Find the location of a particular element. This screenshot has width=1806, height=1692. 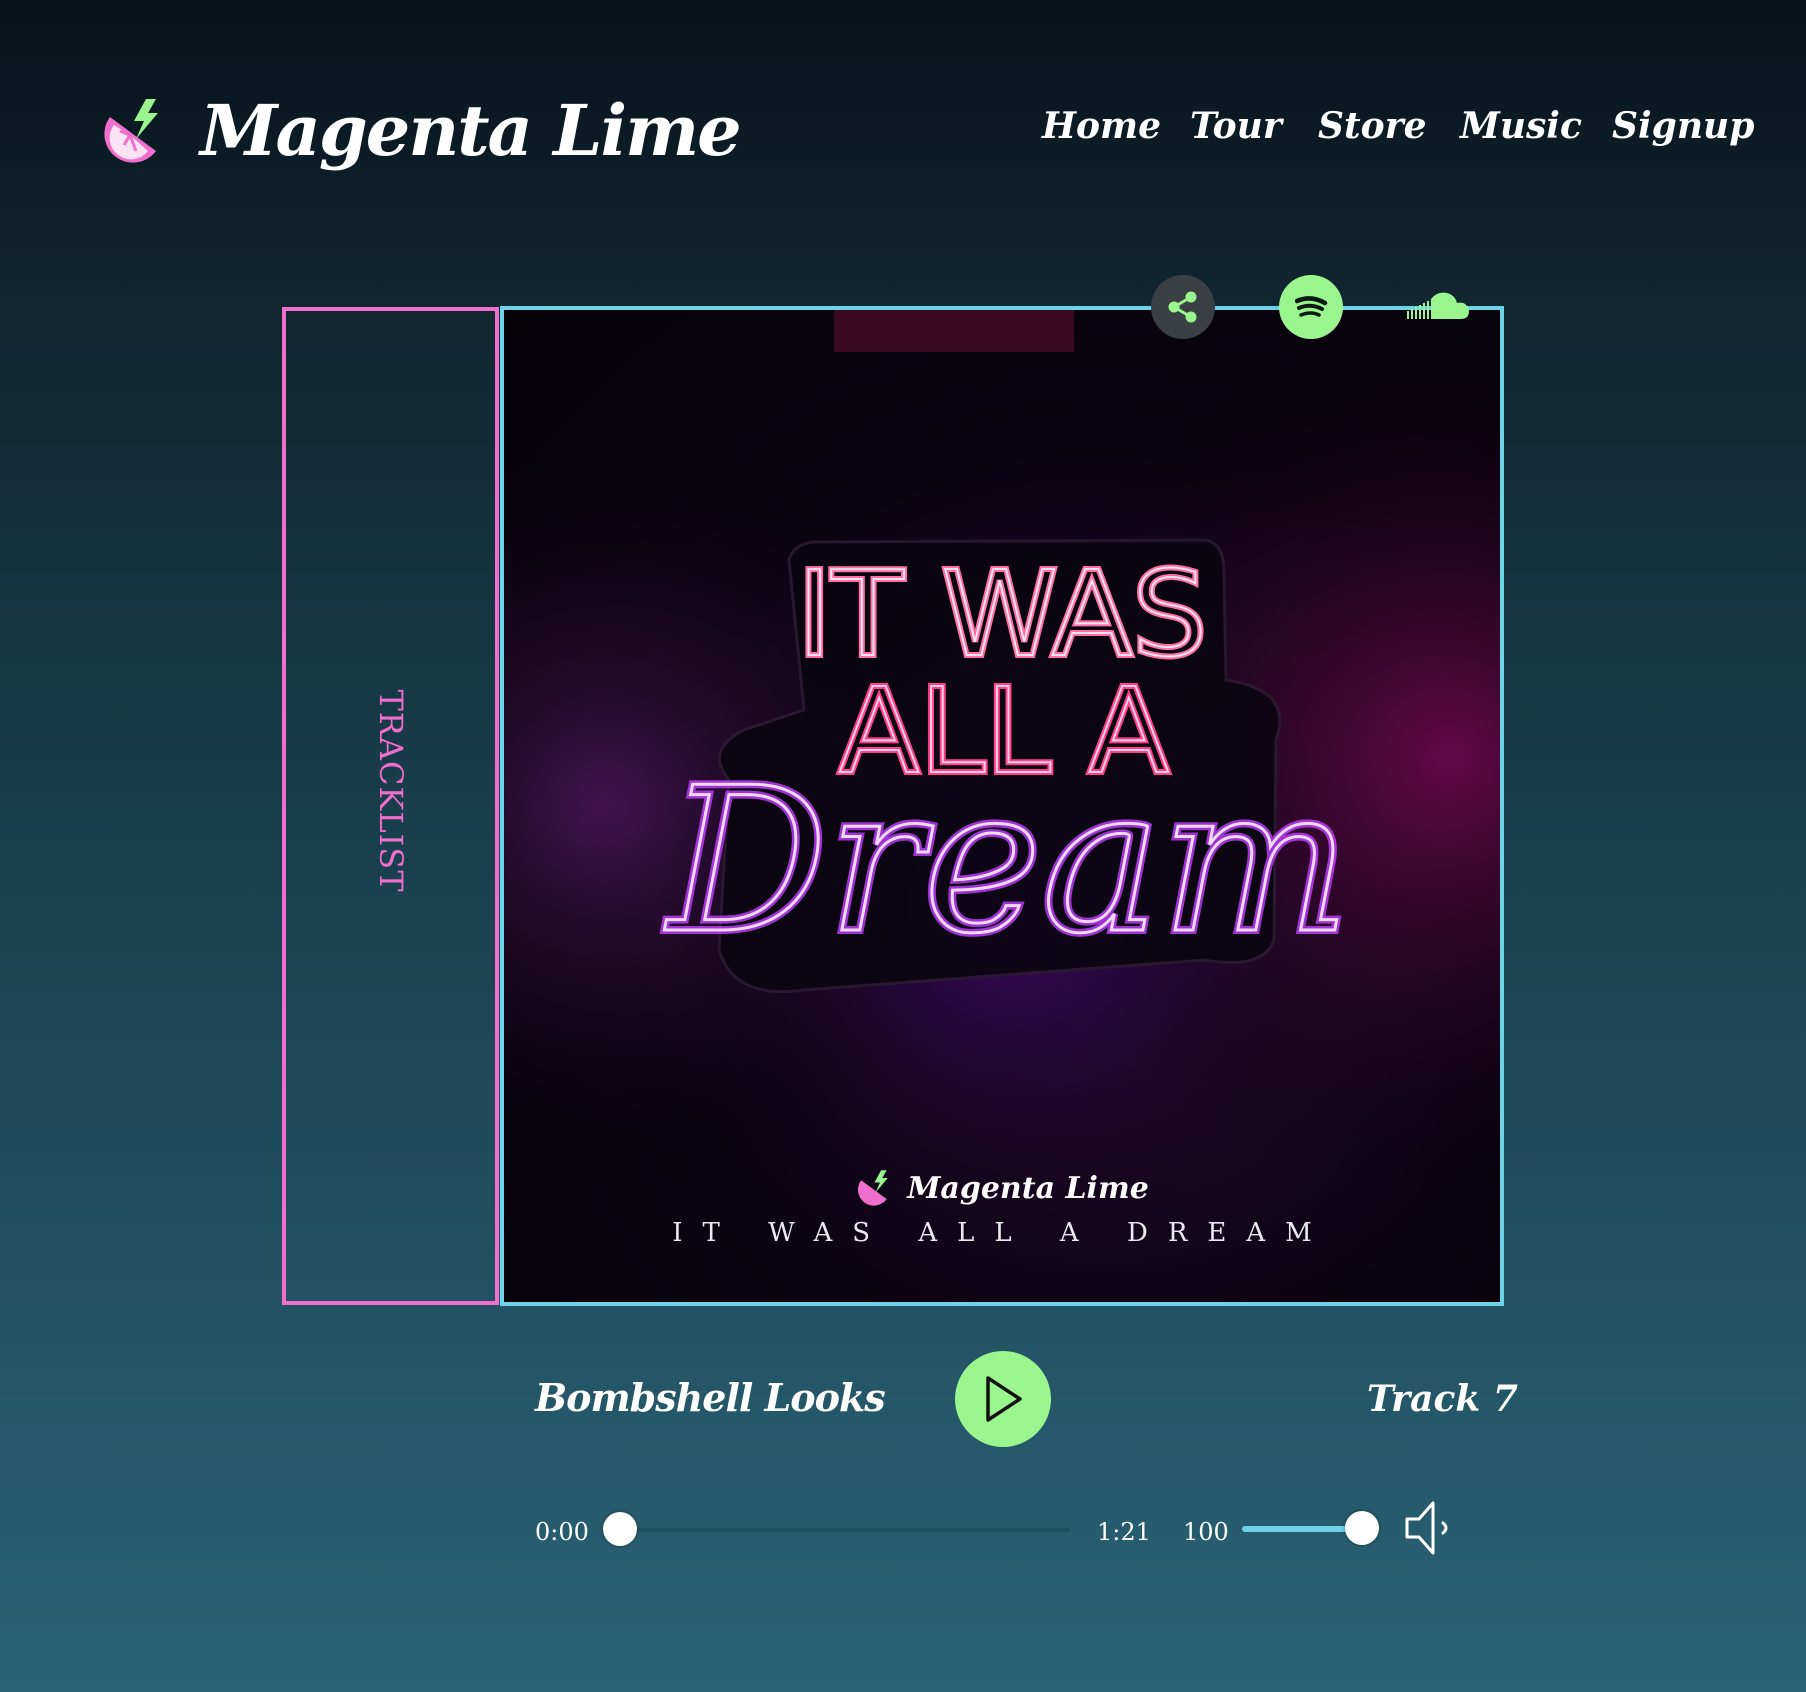

volume-thumb is located at coordinates (1362, 1528).